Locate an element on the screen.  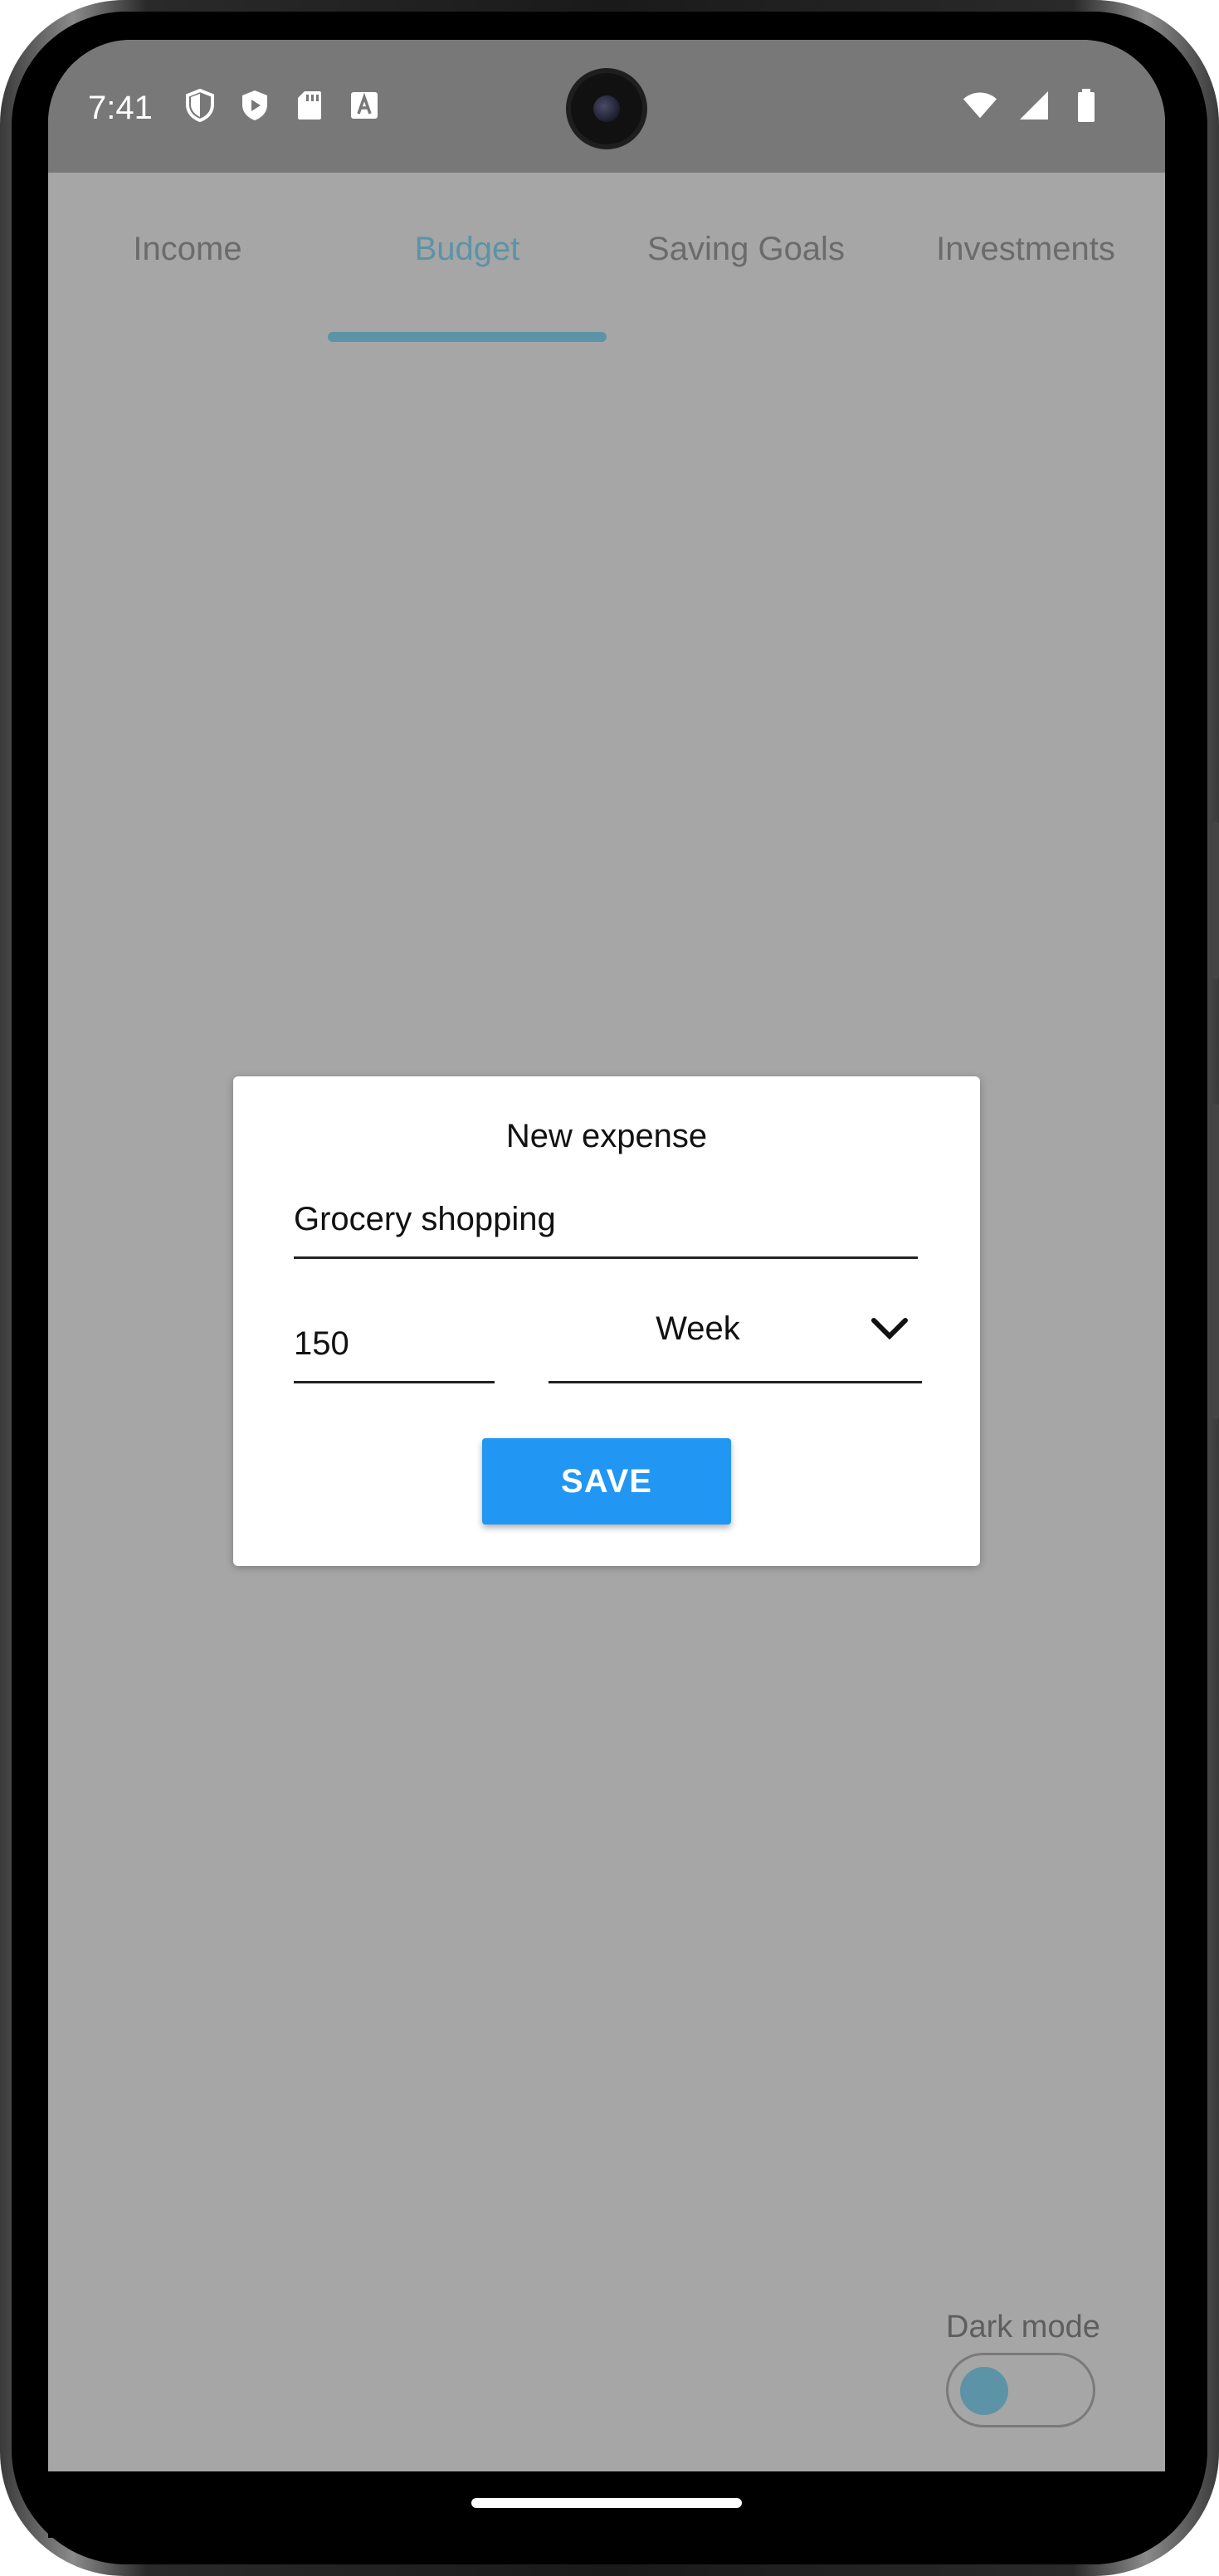
dark-mode-label: Dark mode is located at coordinates (1023, 2327).